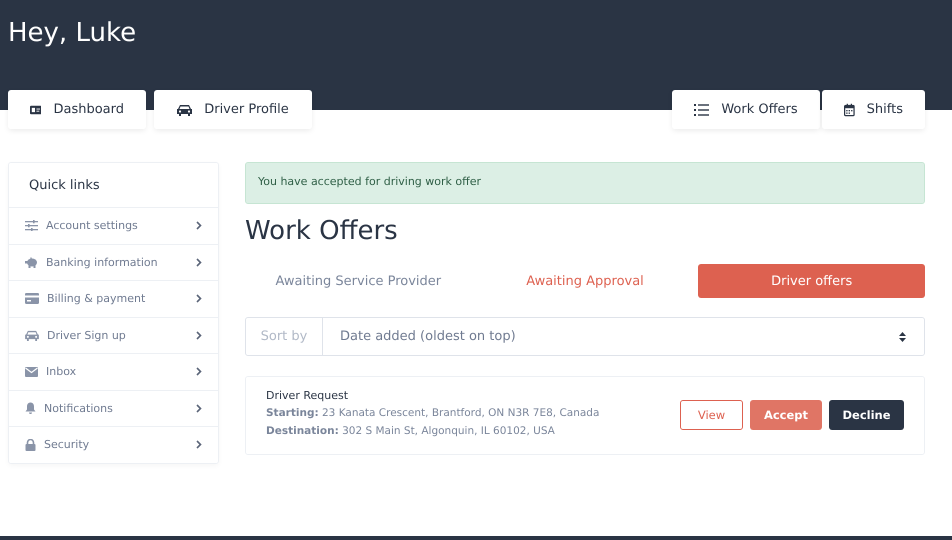  I want to click on view-button: View, so click(711, 415).